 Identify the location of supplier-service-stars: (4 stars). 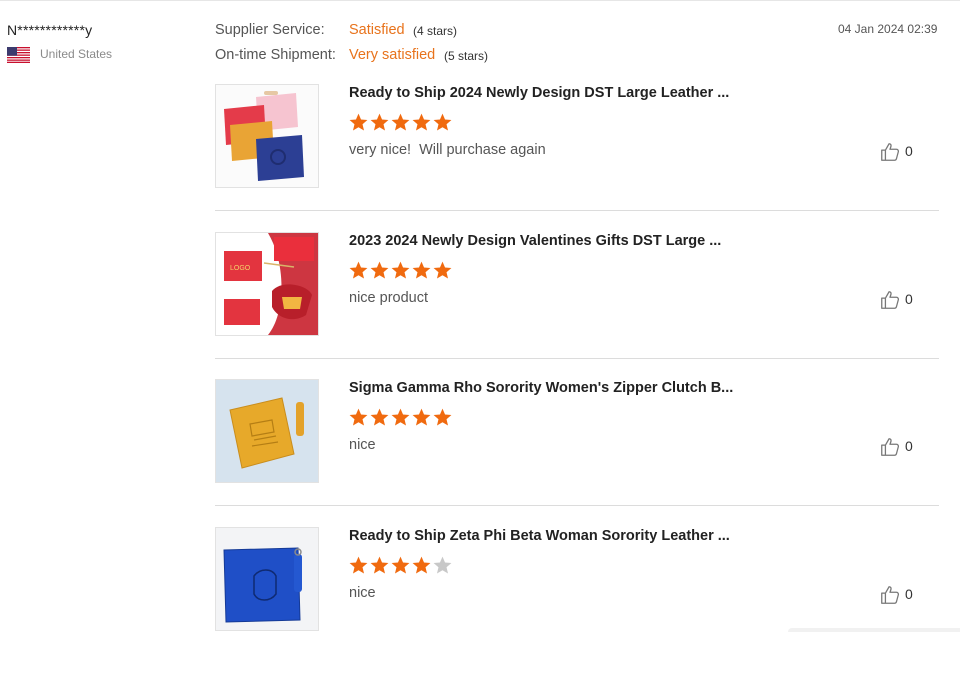
(435, 31).